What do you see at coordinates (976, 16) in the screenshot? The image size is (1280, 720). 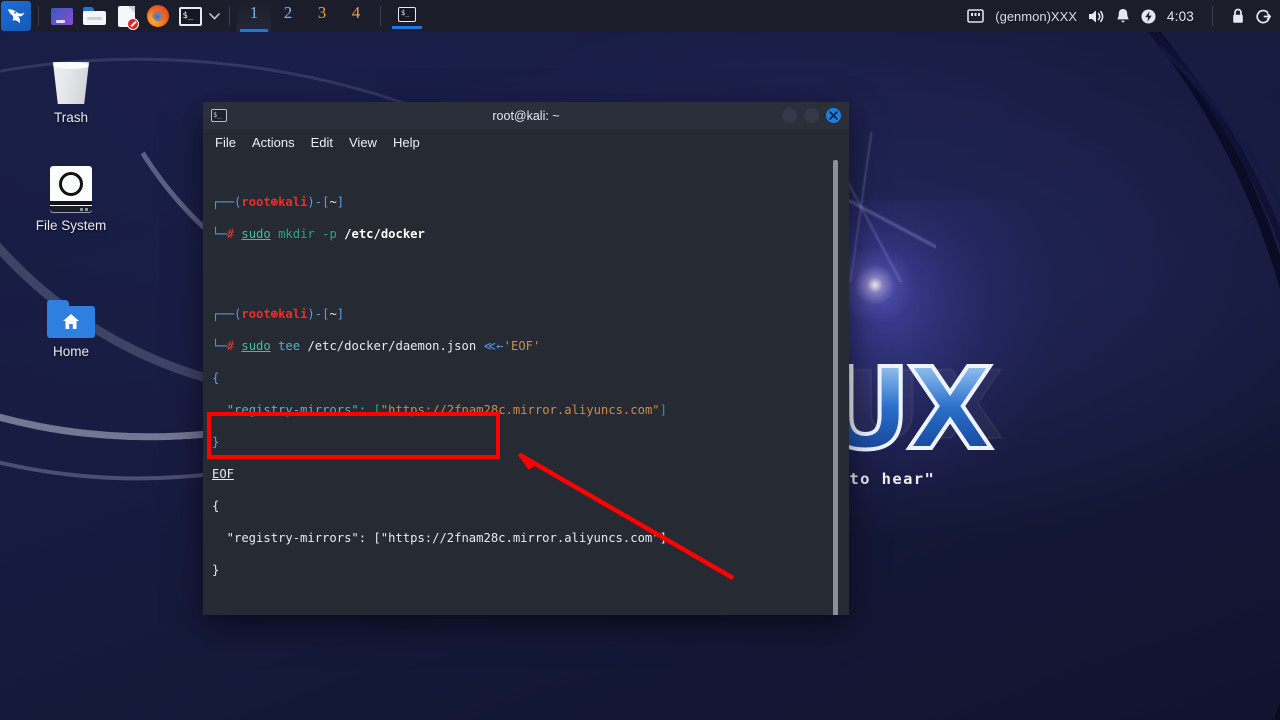 I see `display-icon` at bounding box center [976, 16].